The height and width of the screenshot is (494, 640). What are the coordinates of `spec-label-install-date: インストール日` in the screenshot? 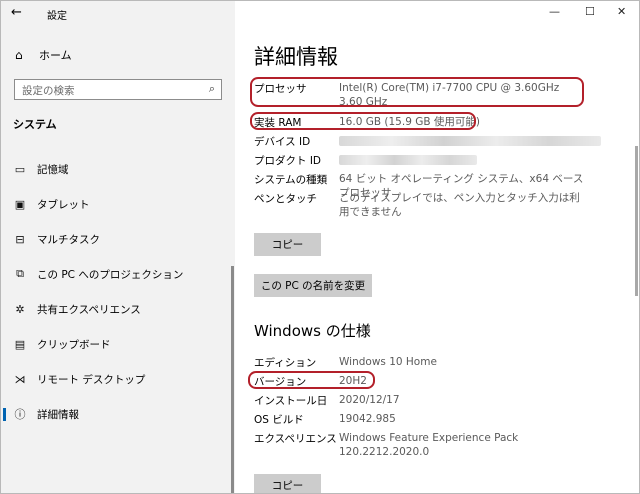 It's located at (291, 401).